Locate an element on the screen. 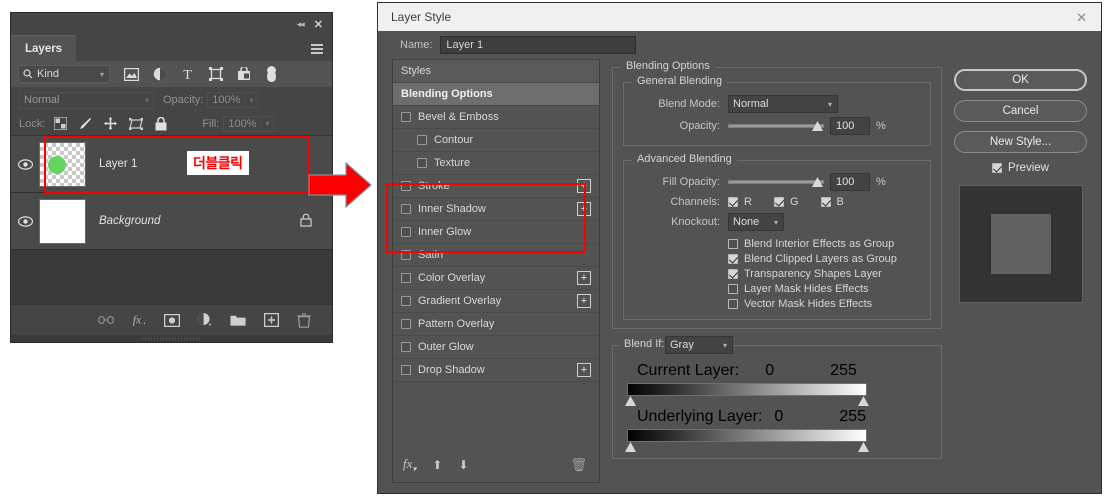  channel-b: B is located at coordinates (832, 202).